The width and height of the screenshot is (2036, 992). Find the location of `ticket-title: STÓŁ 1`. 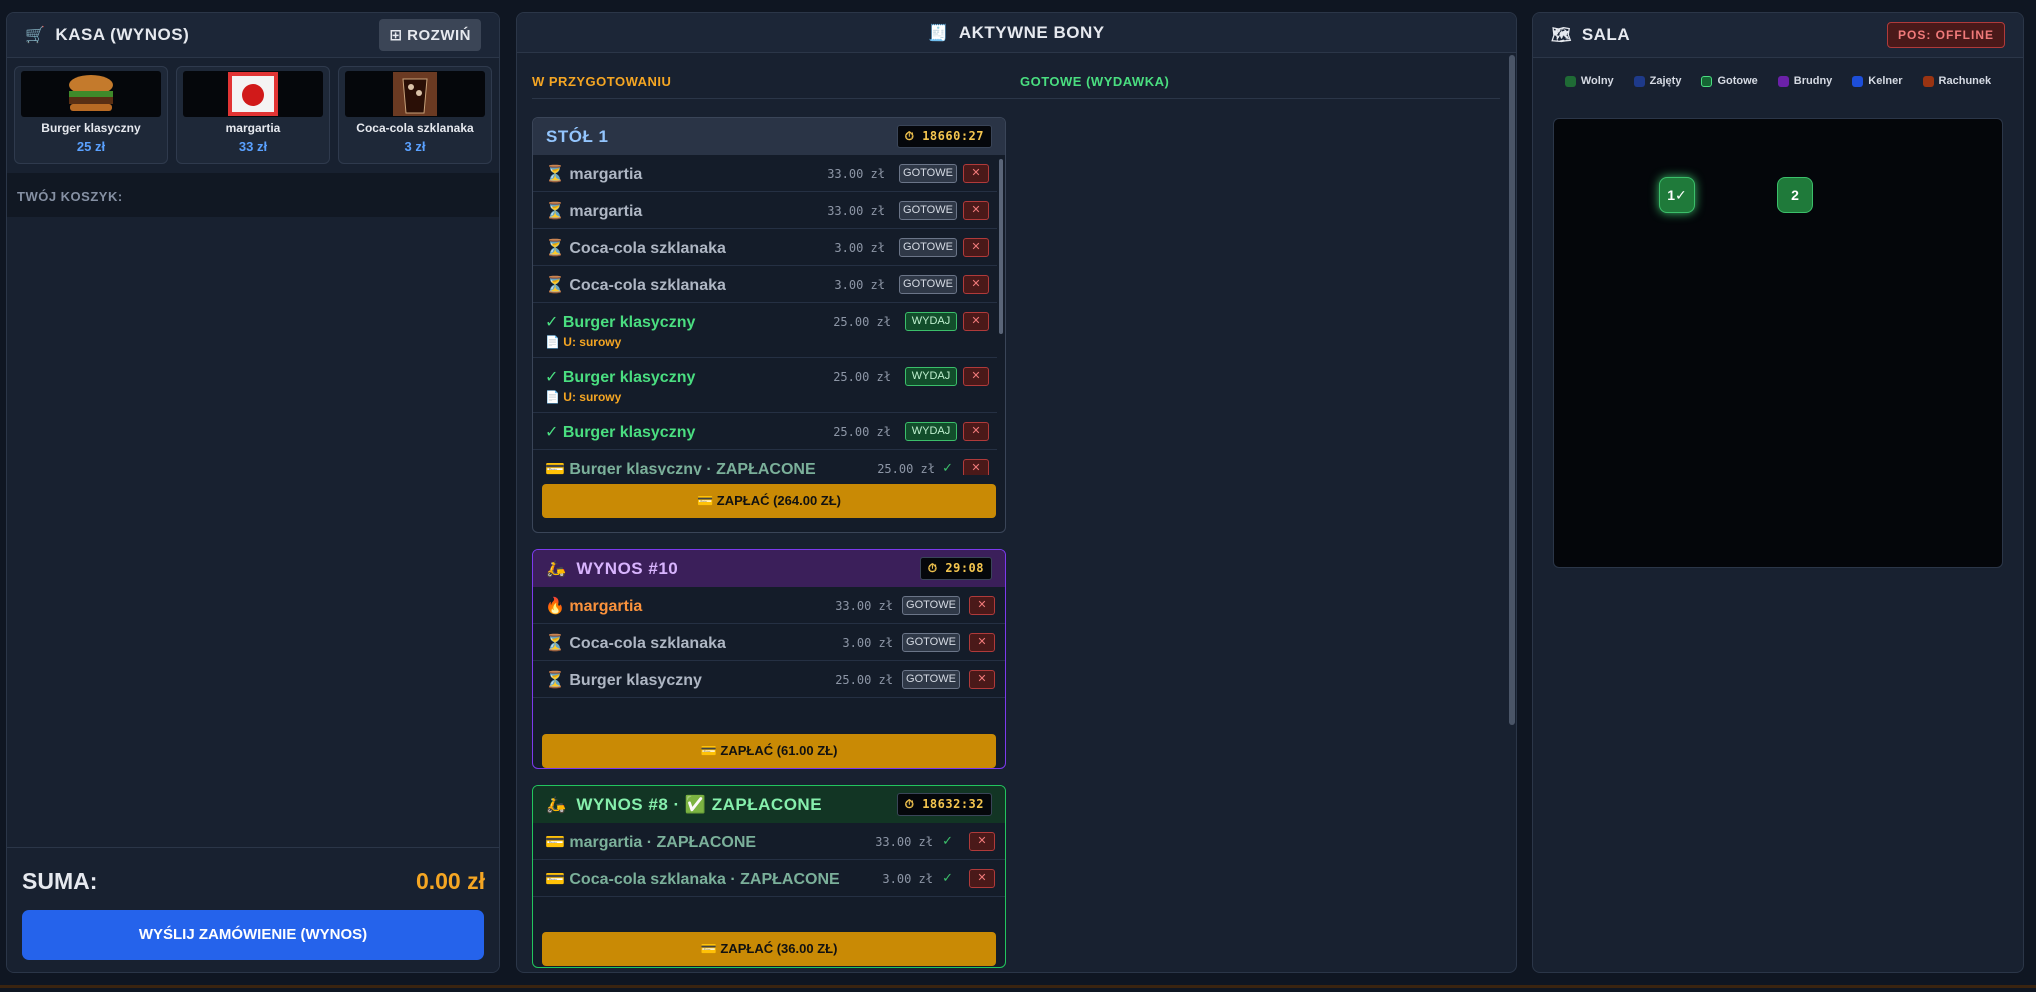

ticket-title: STÓŁ 1 is located at coordinates (577, 136).